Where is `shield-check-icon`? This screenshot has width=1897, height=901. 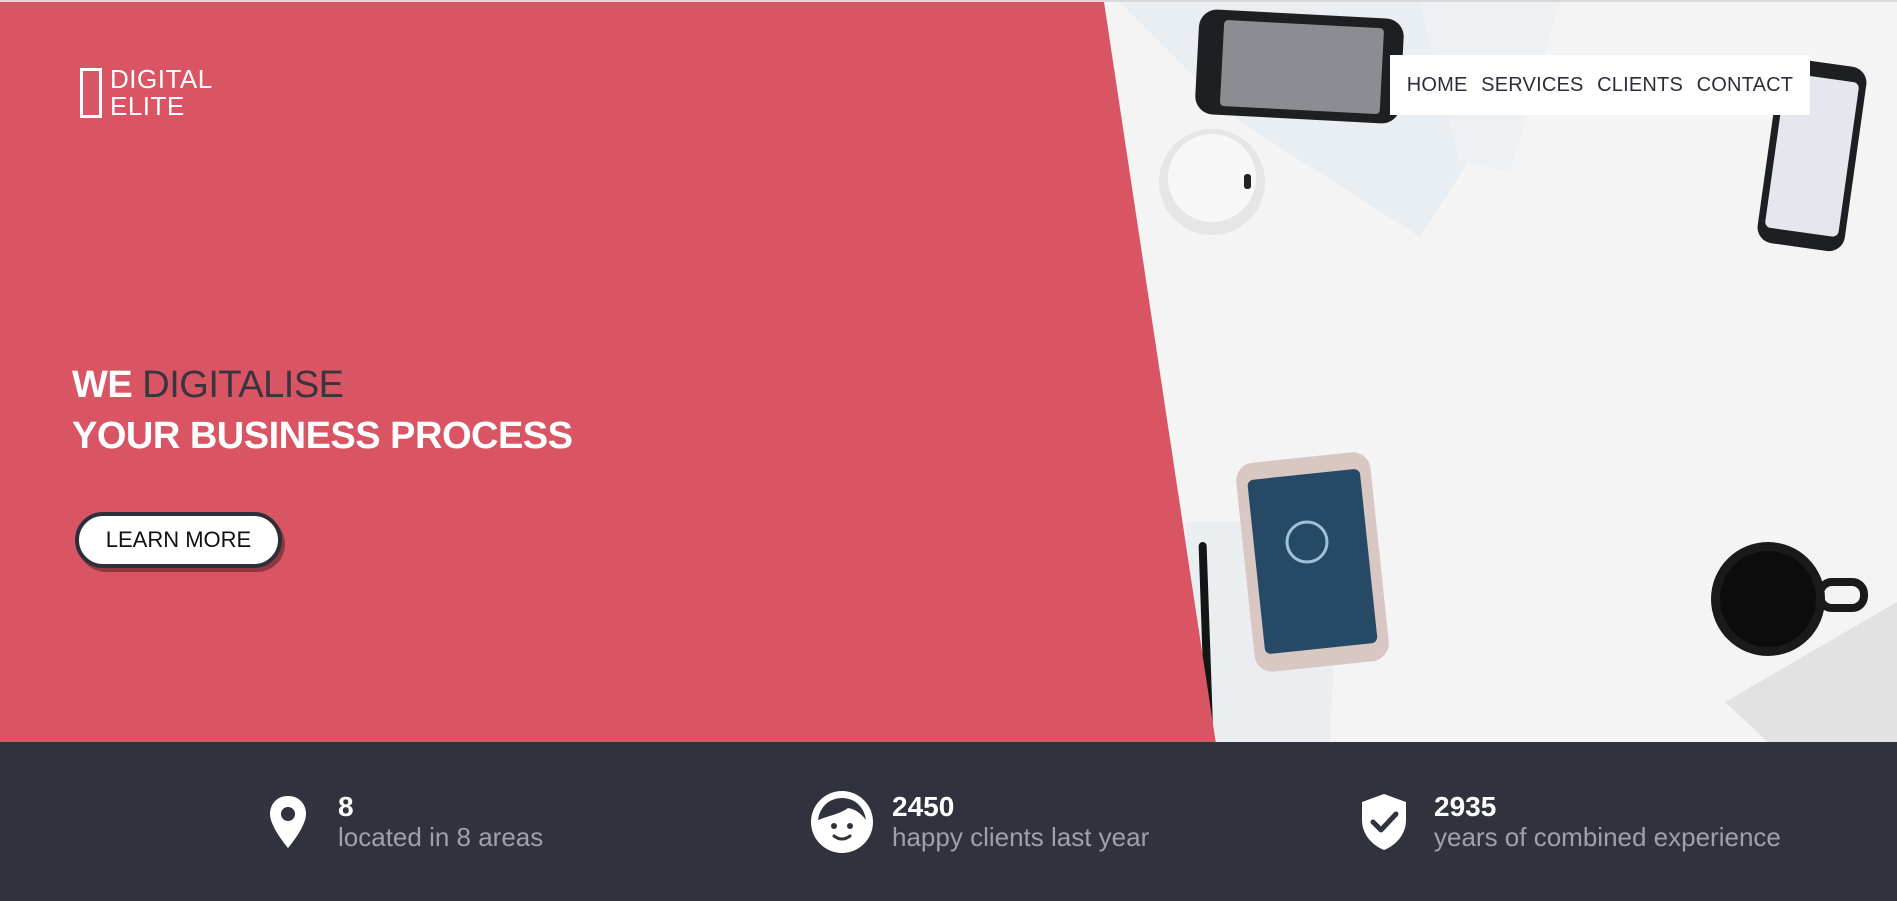
shield-check-icon is located at coordinates (1384, 822).